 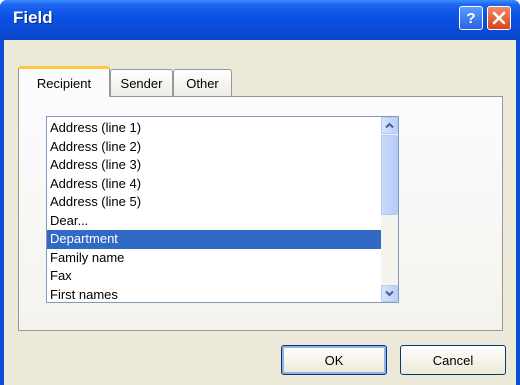 I want to click on chevron-up-icon, so click(x=389, y=125).